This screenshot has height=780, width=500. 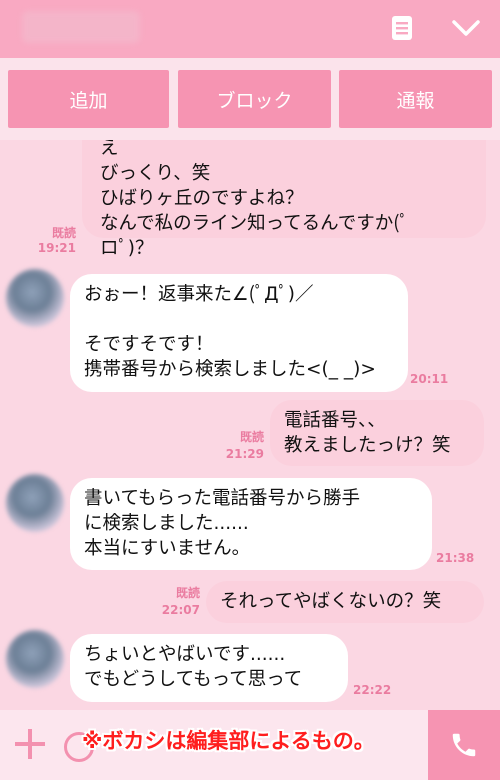 I want to click on message-time: 21:38, so click(x=455, y=558).